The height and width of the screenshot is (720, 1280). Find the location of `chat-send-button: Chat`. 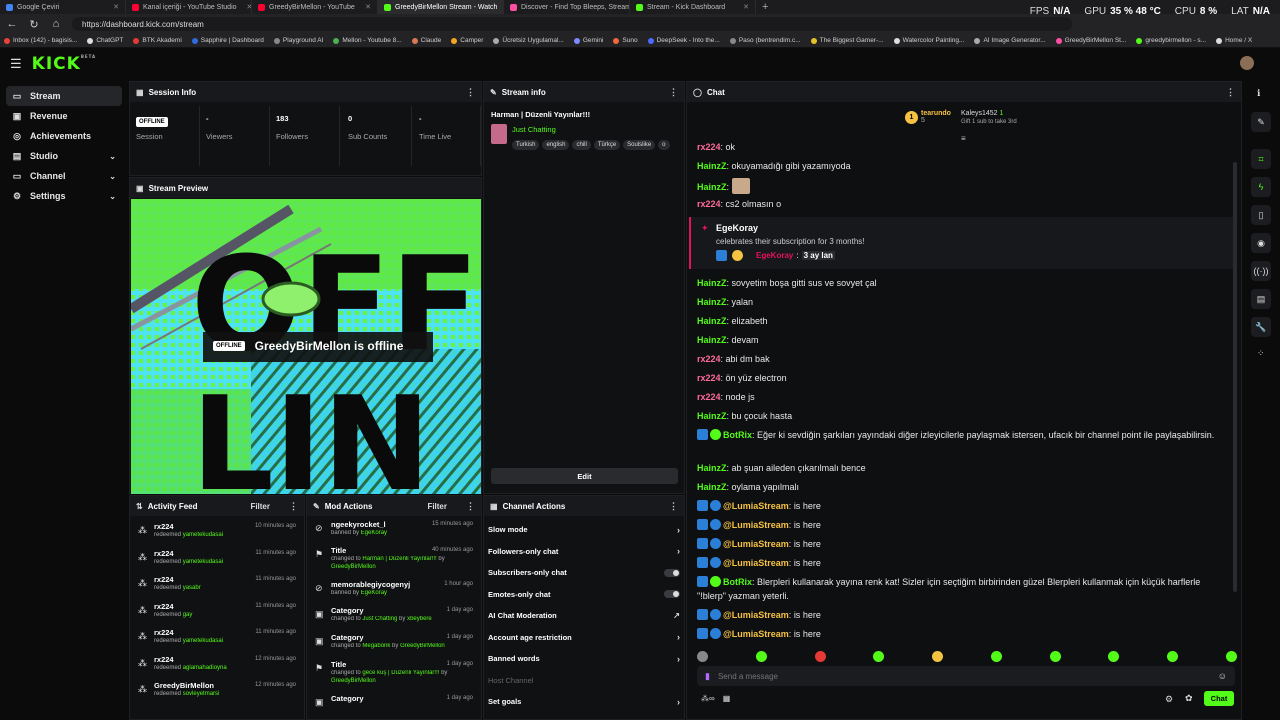

chat-send-button: Chat is located at coordinates (1219, 698).